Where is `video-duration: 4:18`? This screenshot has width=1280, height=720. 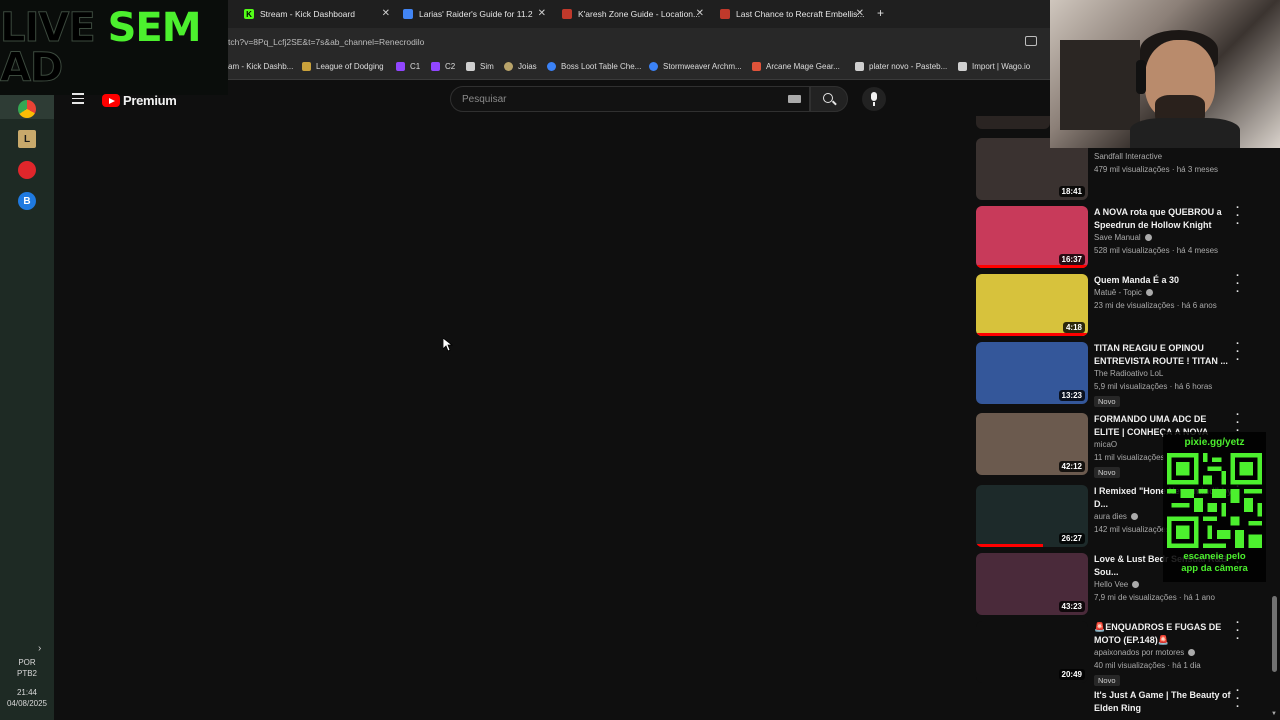 video-duration: 4:18 is located at coordinates (1073, 327).